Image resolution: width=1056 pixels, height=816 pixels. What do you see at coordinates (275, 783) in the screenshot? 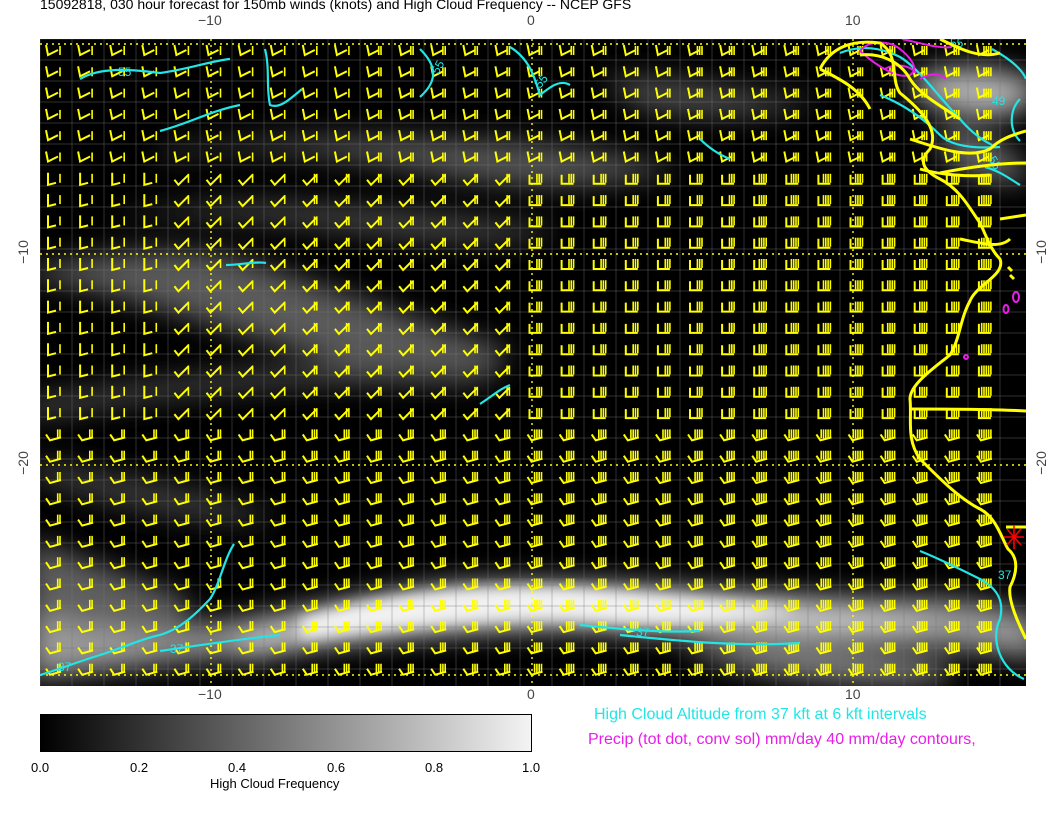
I see `colorbar-title: High Cloud Frequency` at bounding box center [275, 783].